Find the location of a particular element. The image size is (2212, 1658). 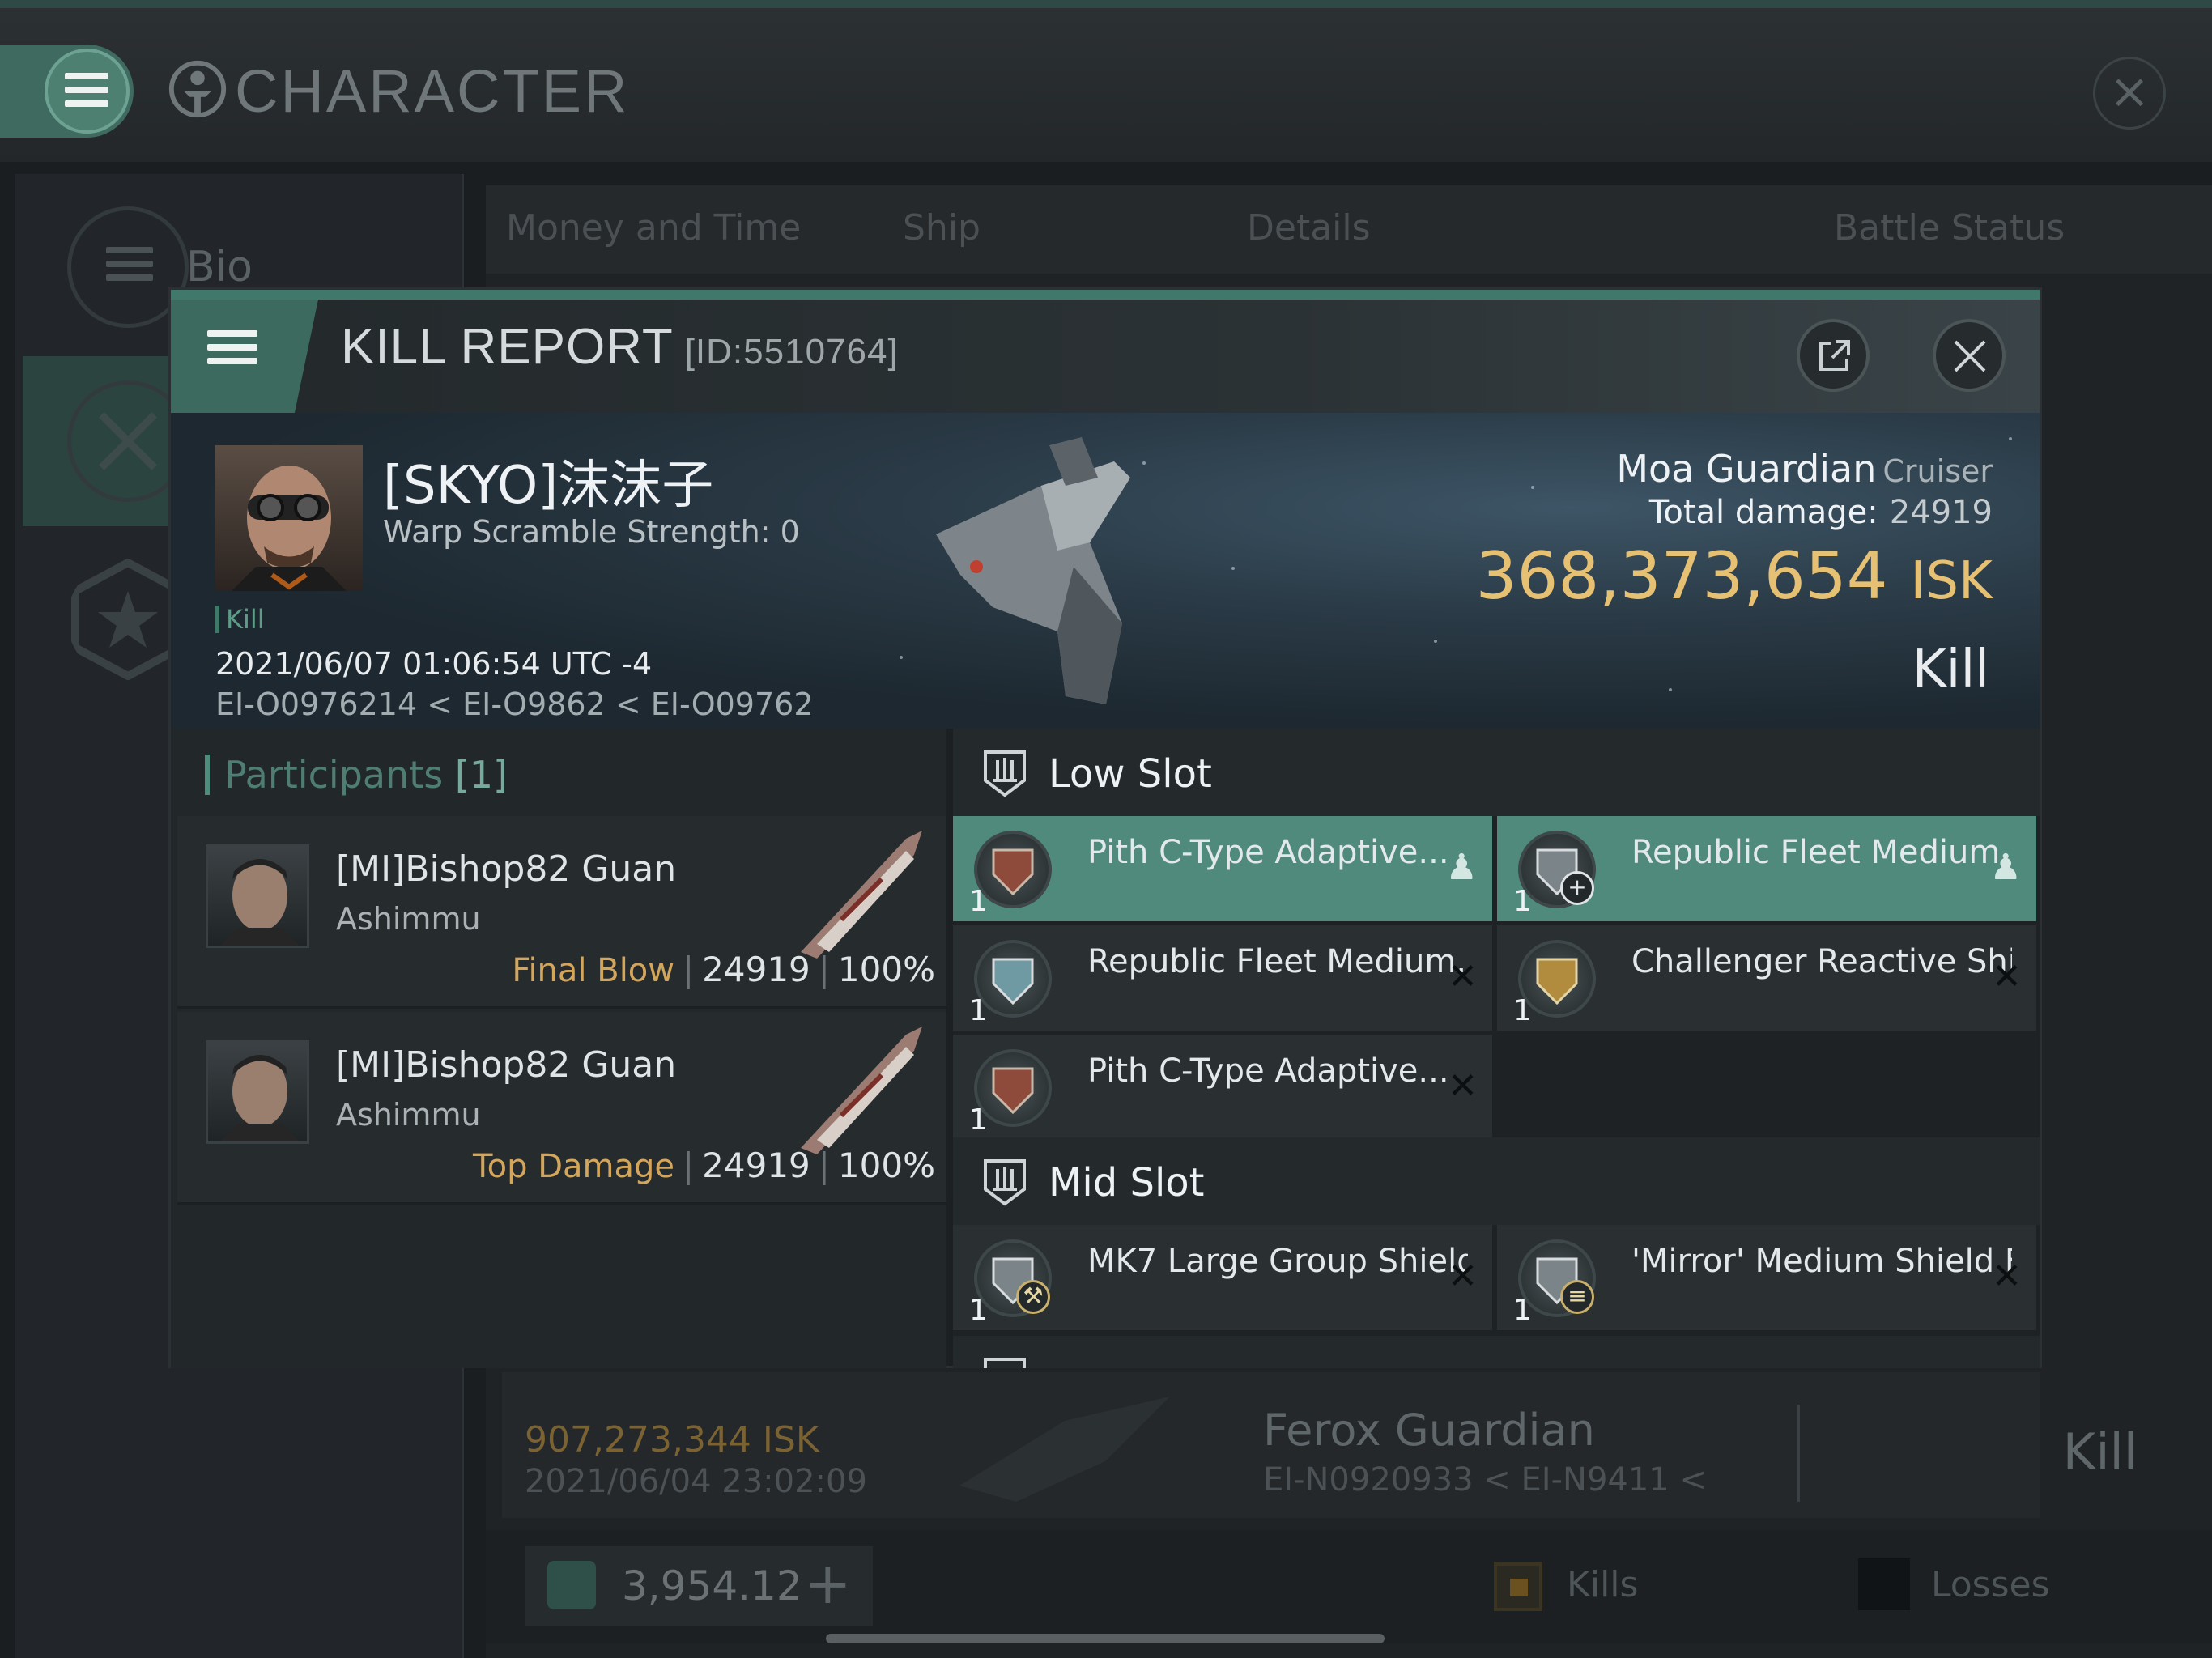

wallet-icon is located at coordinates (572, 1585).